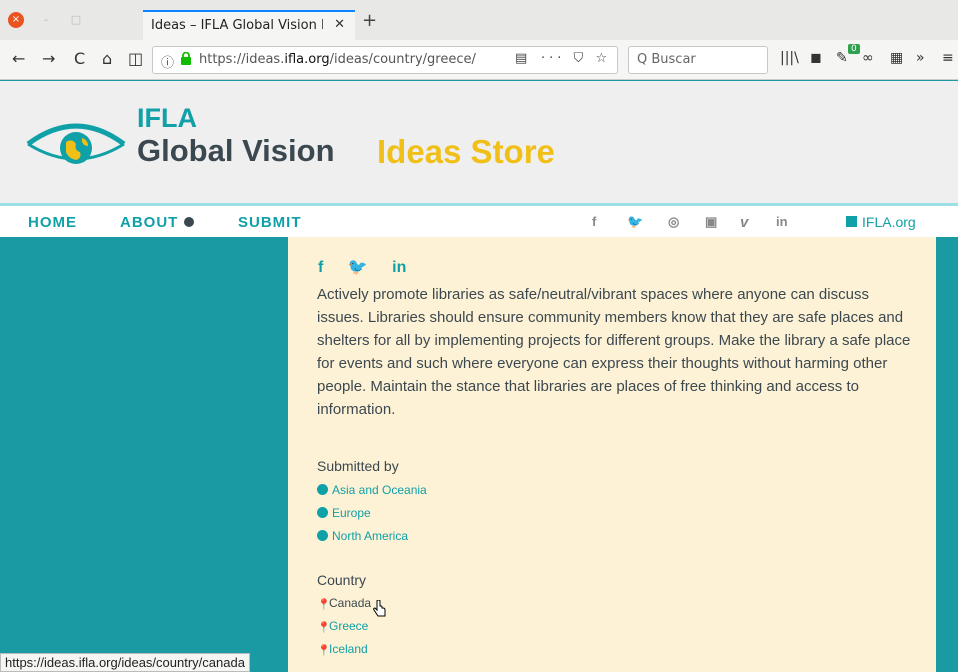  Describe the element at coordinates (553, 58) in the screenshot. I see `more-actions-icon: ···` at that location.